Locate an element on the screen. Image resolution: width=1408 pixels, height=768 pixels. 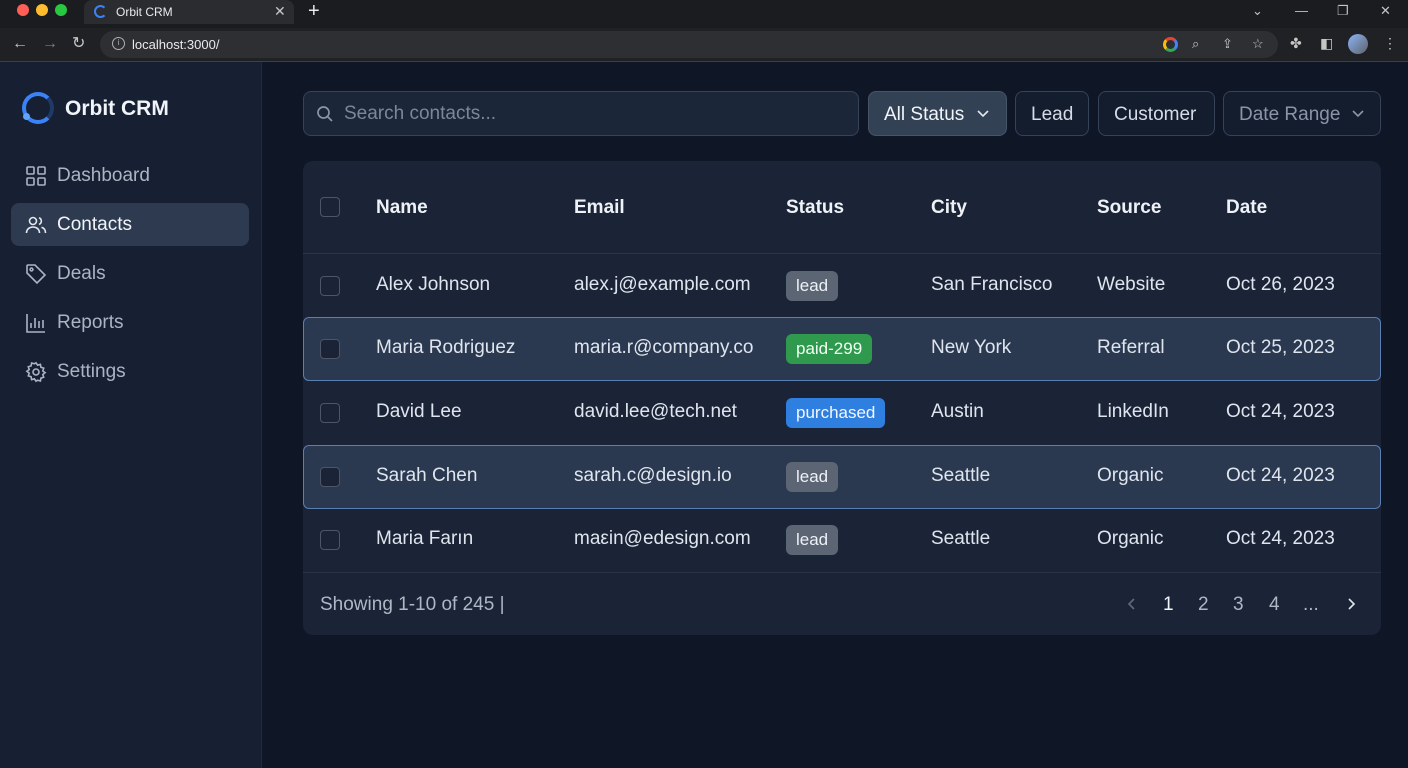
browser-tab: Orbit CRM ✕ is located at coordinates (189, 12).